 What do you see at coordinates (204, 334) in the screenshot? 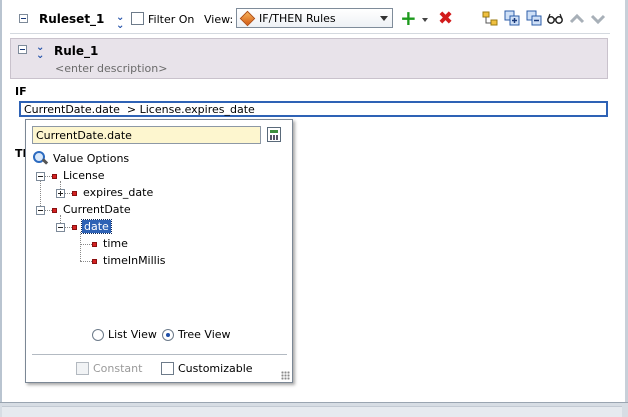
I see `tree-view-label: Tree View` at bounding box center [204, 334].